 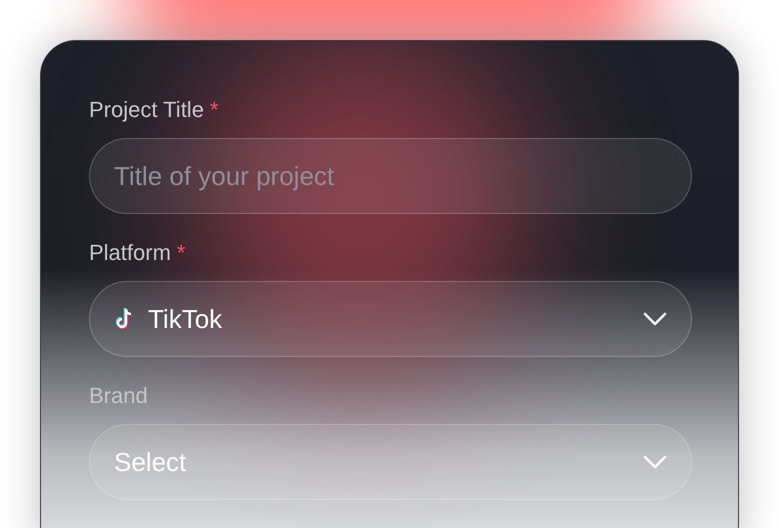 What do you see at coordinates (130, 253) in the screenshot?
I see `field-label: Platform` at bounding box center [130, 253].